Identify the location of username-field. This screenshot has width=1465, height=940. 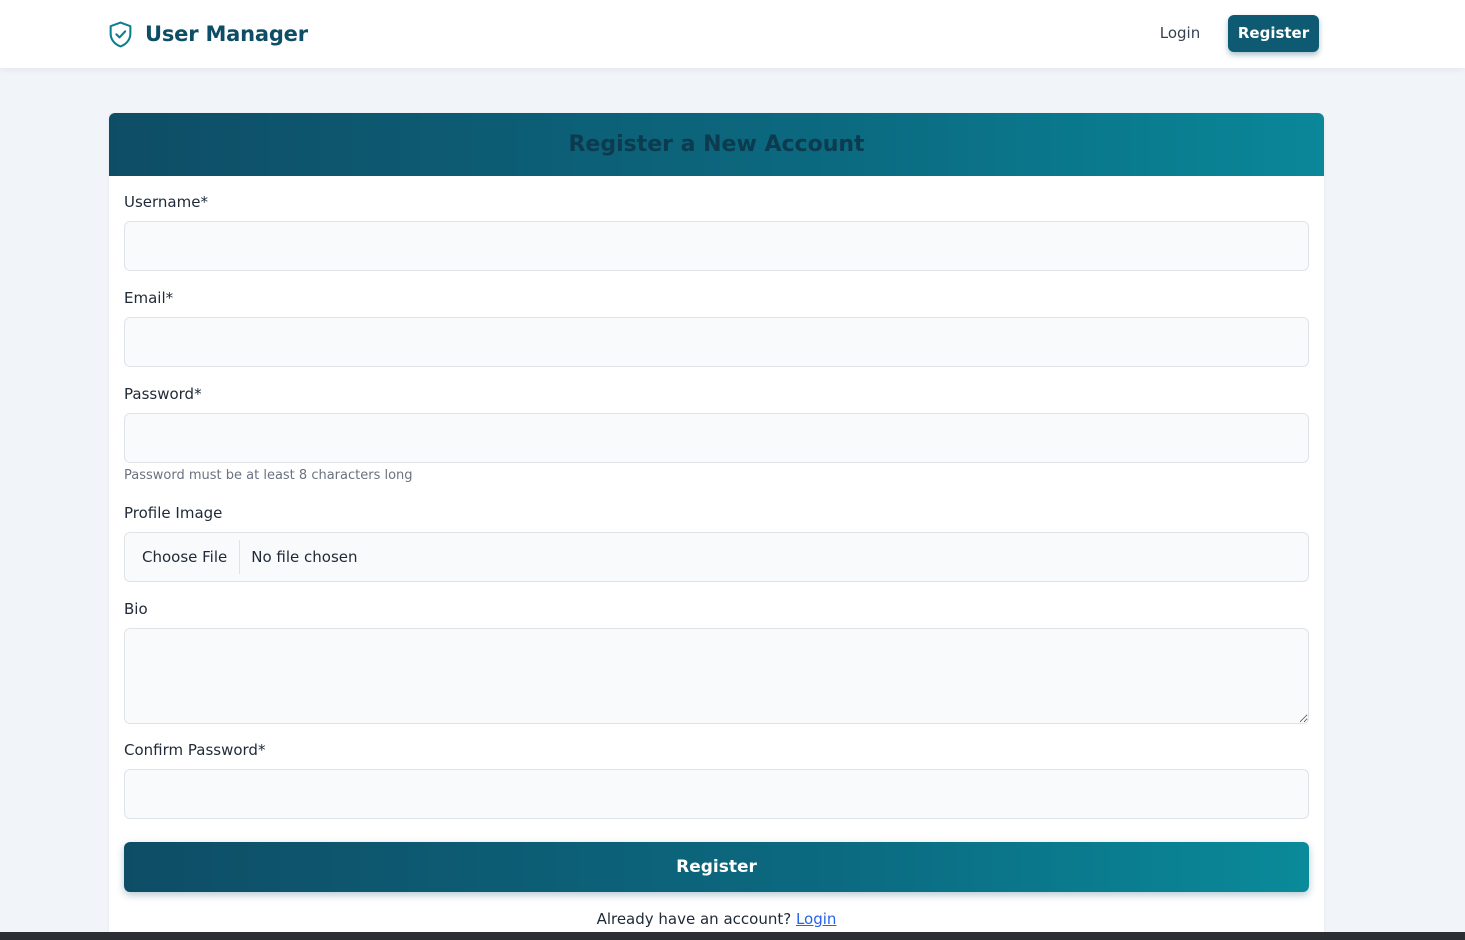
(716, 246).